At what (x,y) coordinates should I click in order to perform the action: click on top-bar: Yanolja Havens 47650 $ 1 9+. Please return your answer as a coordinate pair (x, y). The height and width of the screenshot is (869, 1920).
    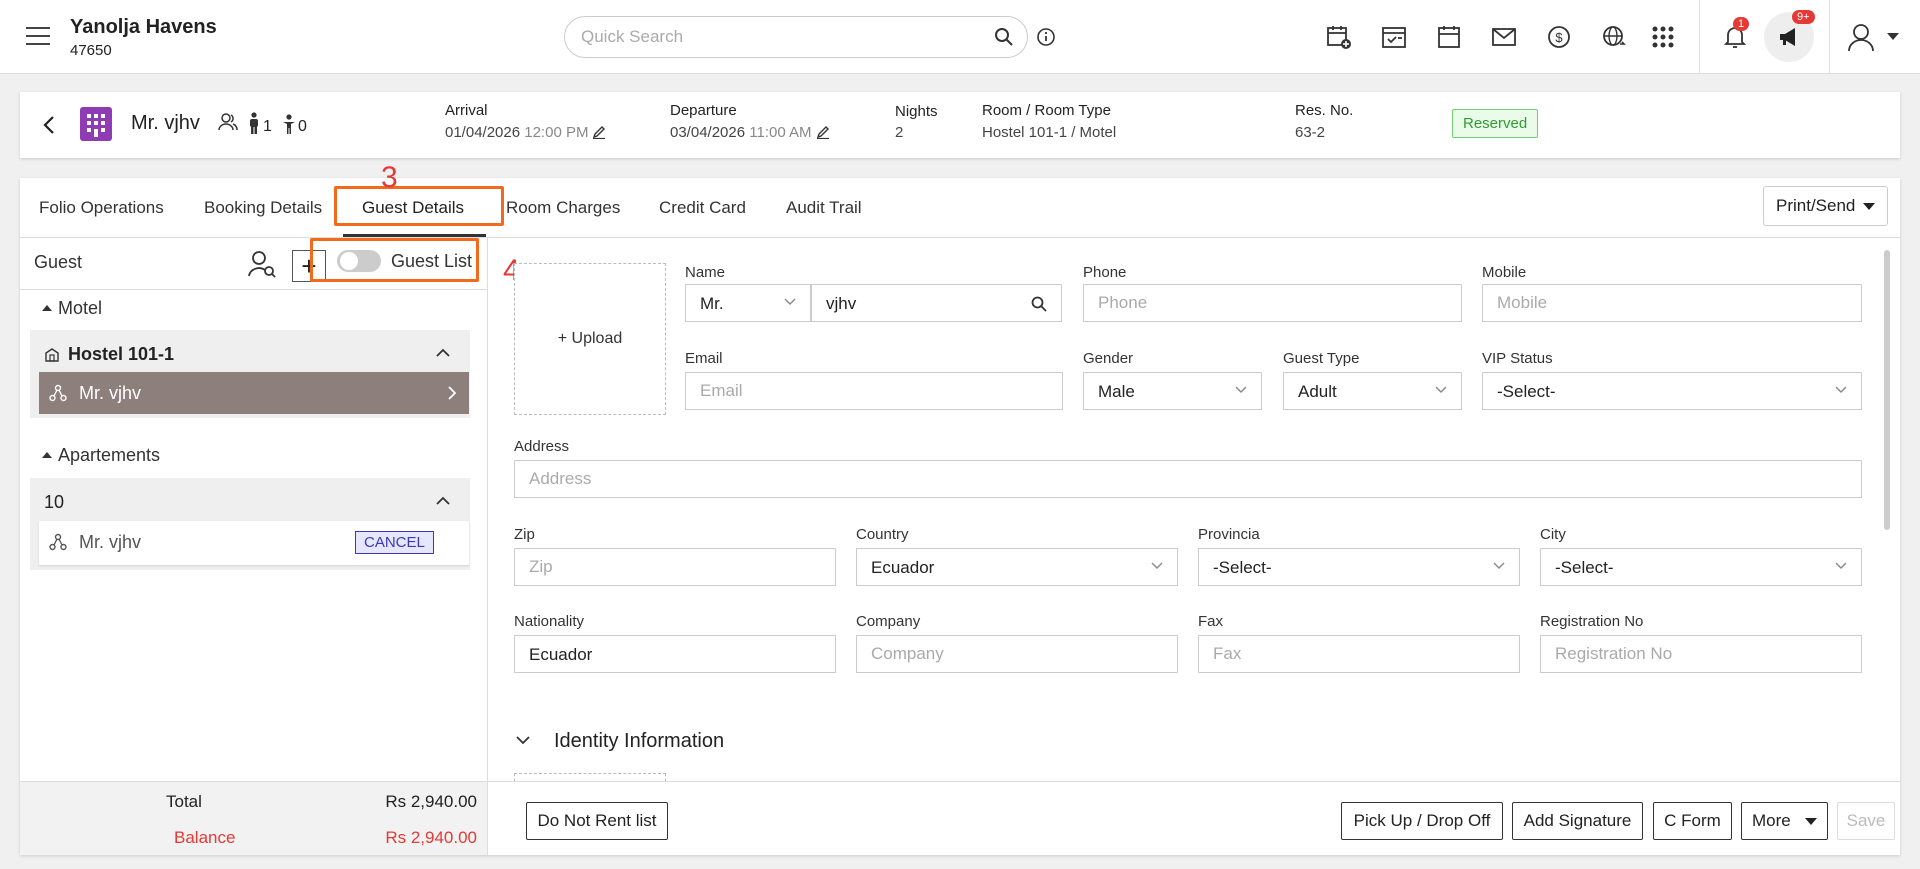
    Looking at the image, I should click on (960, 37).